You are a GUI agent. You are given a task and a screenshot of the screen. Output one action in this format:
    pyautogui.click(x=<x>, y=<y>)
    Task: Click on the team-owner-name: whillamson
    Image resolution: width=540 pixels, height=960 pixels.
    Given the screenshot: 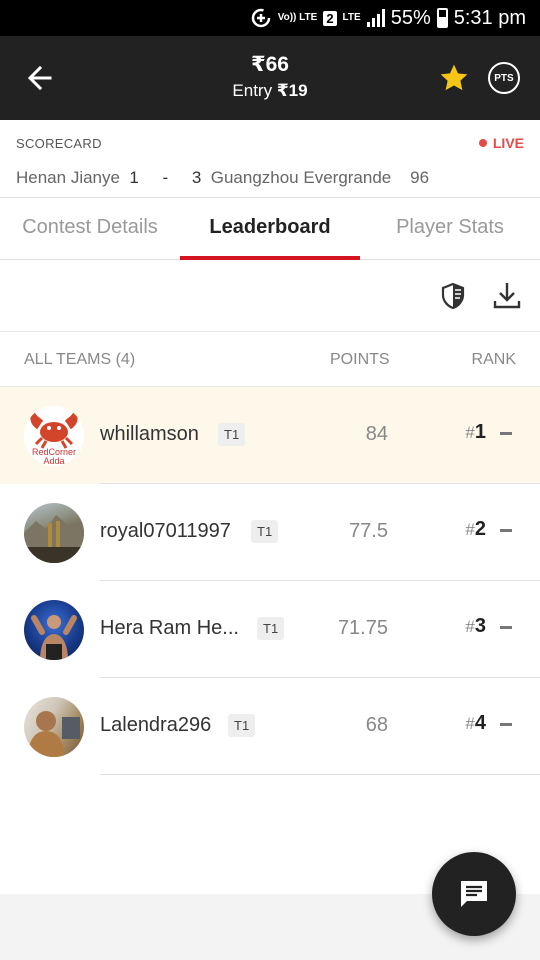 What is the action you would take?
    pyautogui.click(x=149, y=434)
    